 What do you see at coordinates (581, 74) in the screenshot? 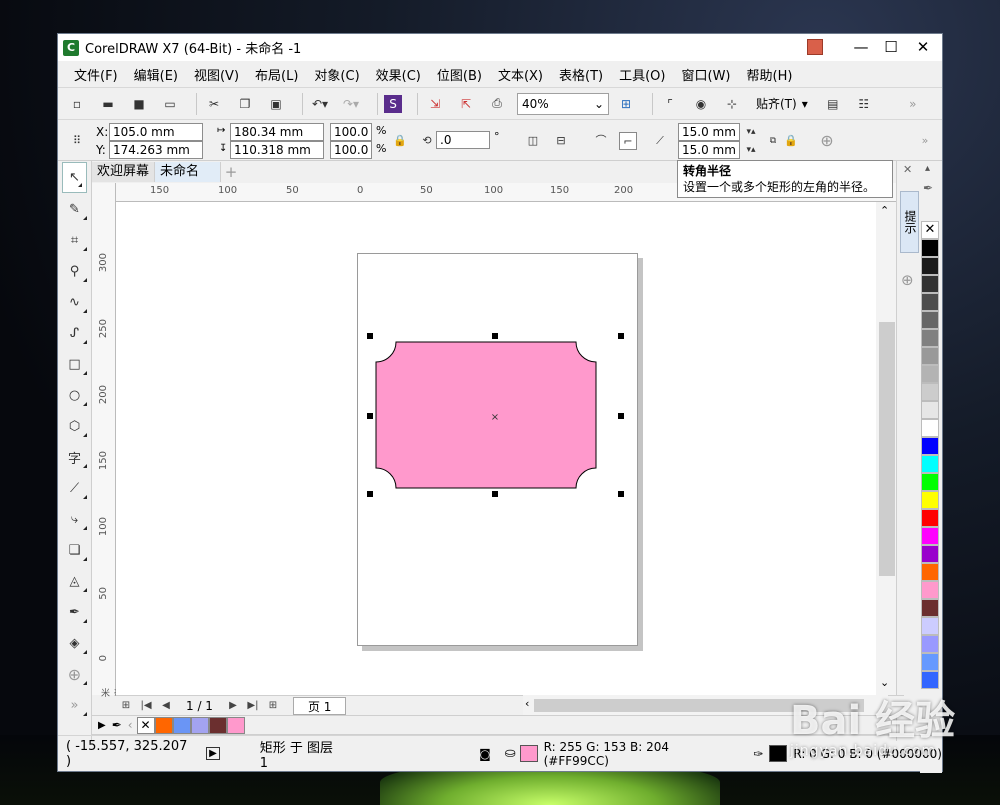
I see `menu-table: 表格(T)` at bounding box center [581, 74].